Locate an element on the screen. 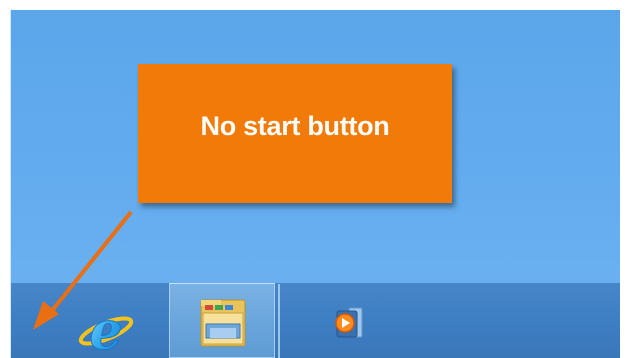  svg-text: e is located at coordinates (105, 329).